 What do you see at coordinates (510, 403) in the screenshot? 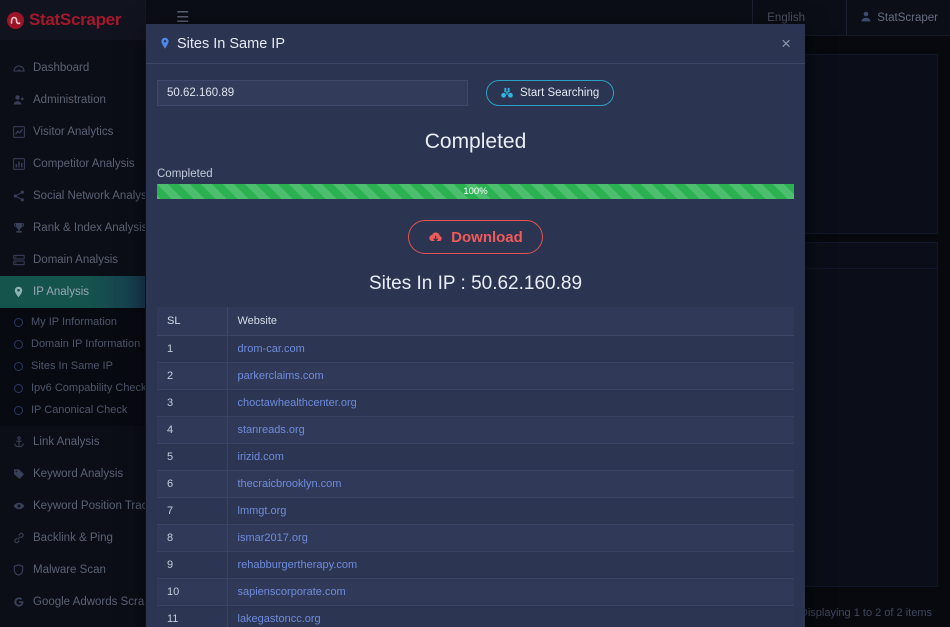
I see `cell-website-link: choctawhealthcenter.org` at bounding box center [510, 403].